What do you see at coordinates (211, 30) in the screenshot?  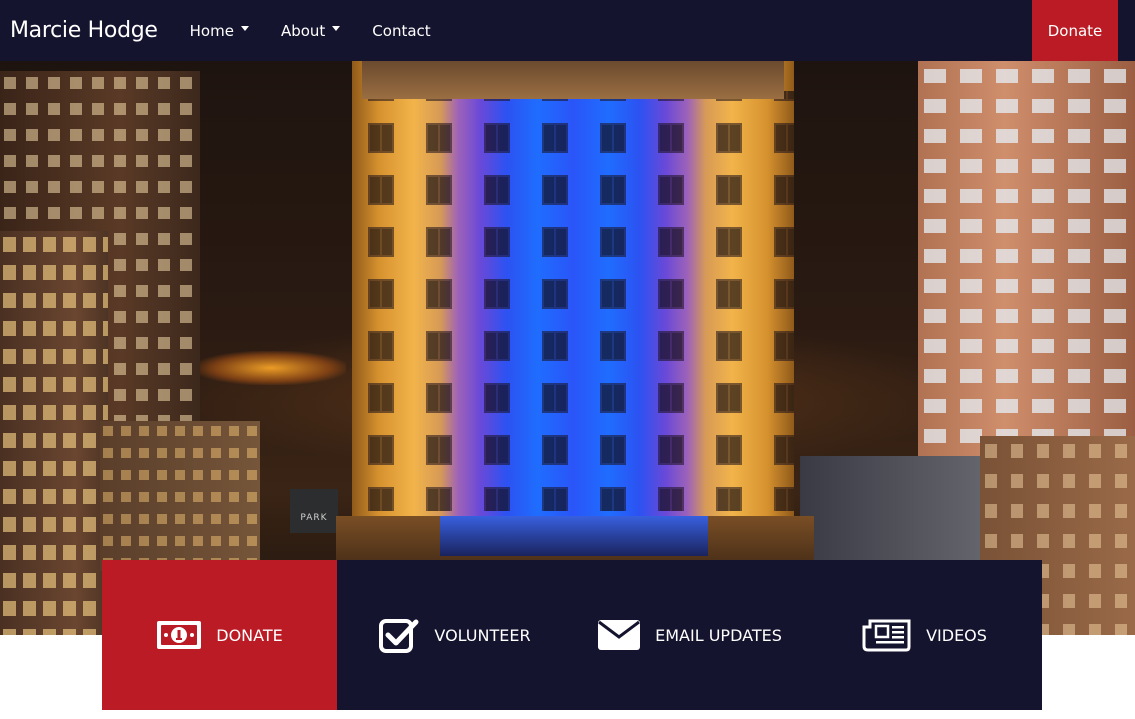 I see `nav-home-label: Home` at bounding box center [211, 30].